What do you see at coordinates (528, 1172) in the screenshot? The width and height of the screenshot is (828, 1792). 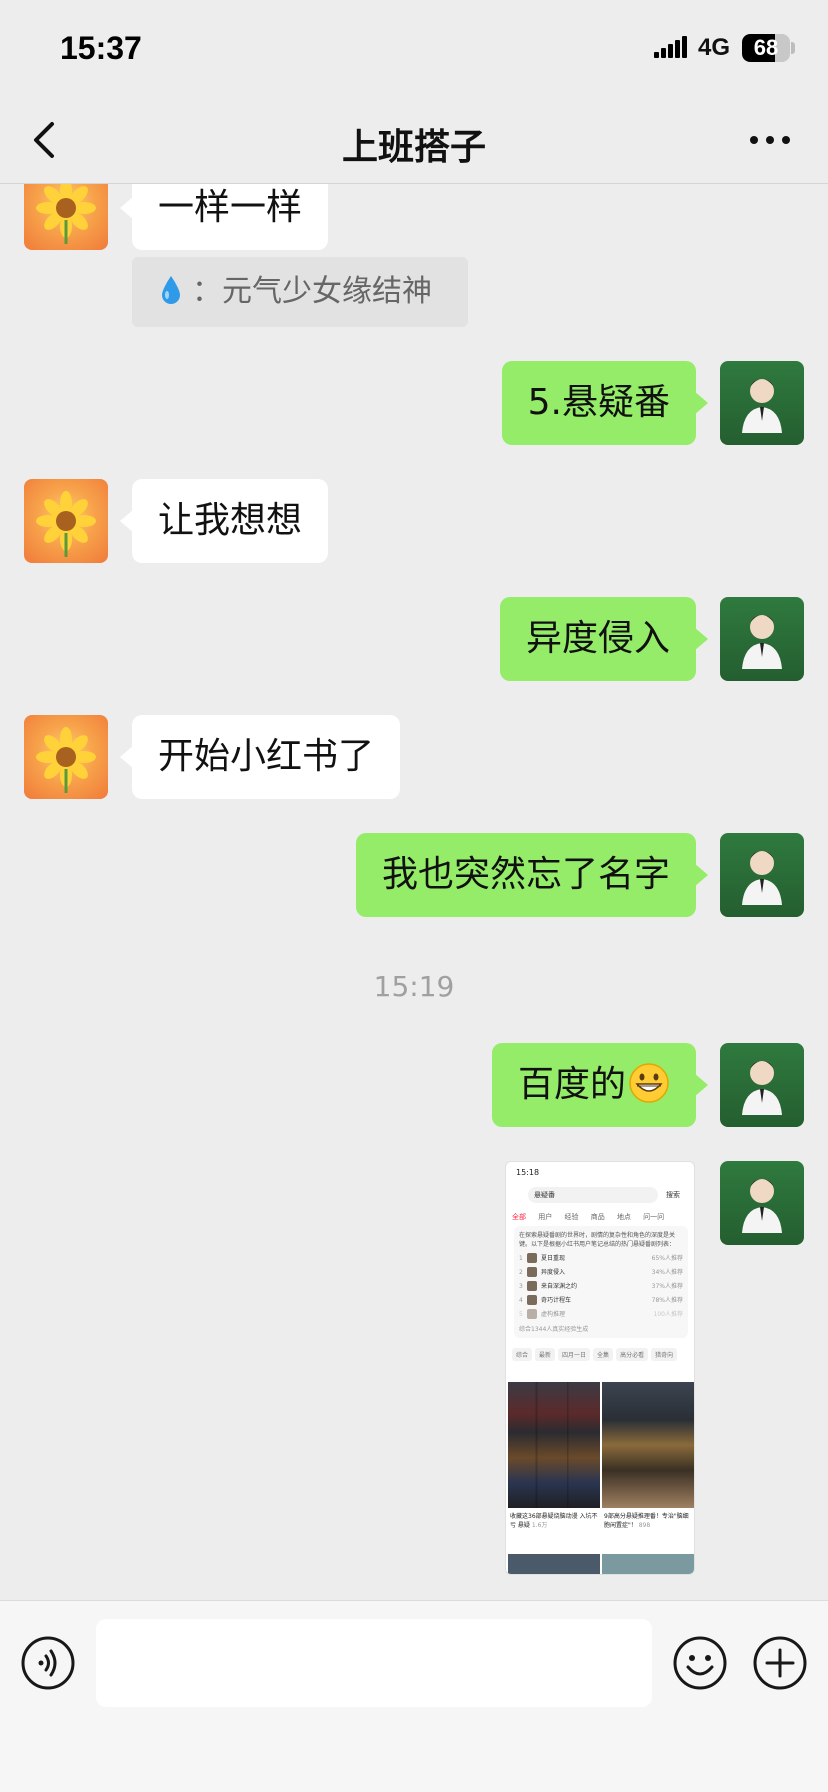 I see `thumb-status-time: 15:18` at bounding box center [528, 1172].